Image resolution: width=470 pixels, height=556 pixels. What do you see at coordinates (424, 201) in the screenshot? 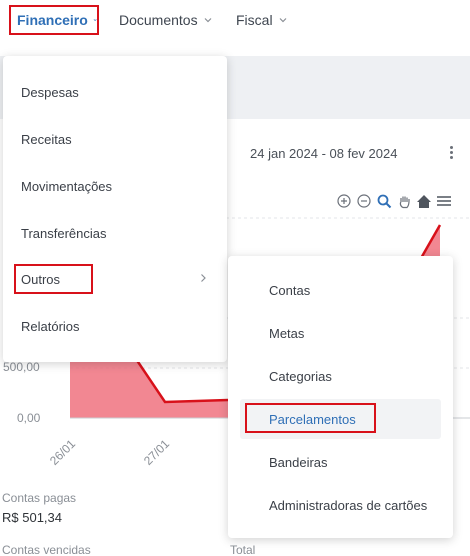
I see `home-icon` at bounding box center [424, 201].